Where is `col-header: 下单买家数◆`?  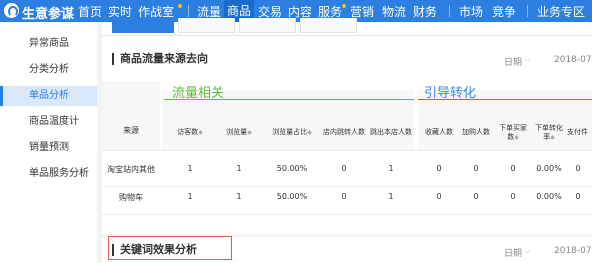
col-header: 下单买家数◆ is located at coordinates (513, 133).